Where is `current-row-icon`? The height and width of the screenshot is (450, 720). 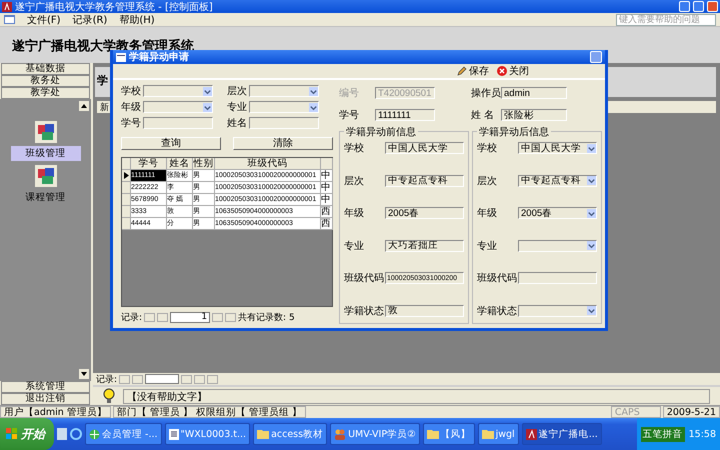 current-row-icon is located at coordinates (126, 175).